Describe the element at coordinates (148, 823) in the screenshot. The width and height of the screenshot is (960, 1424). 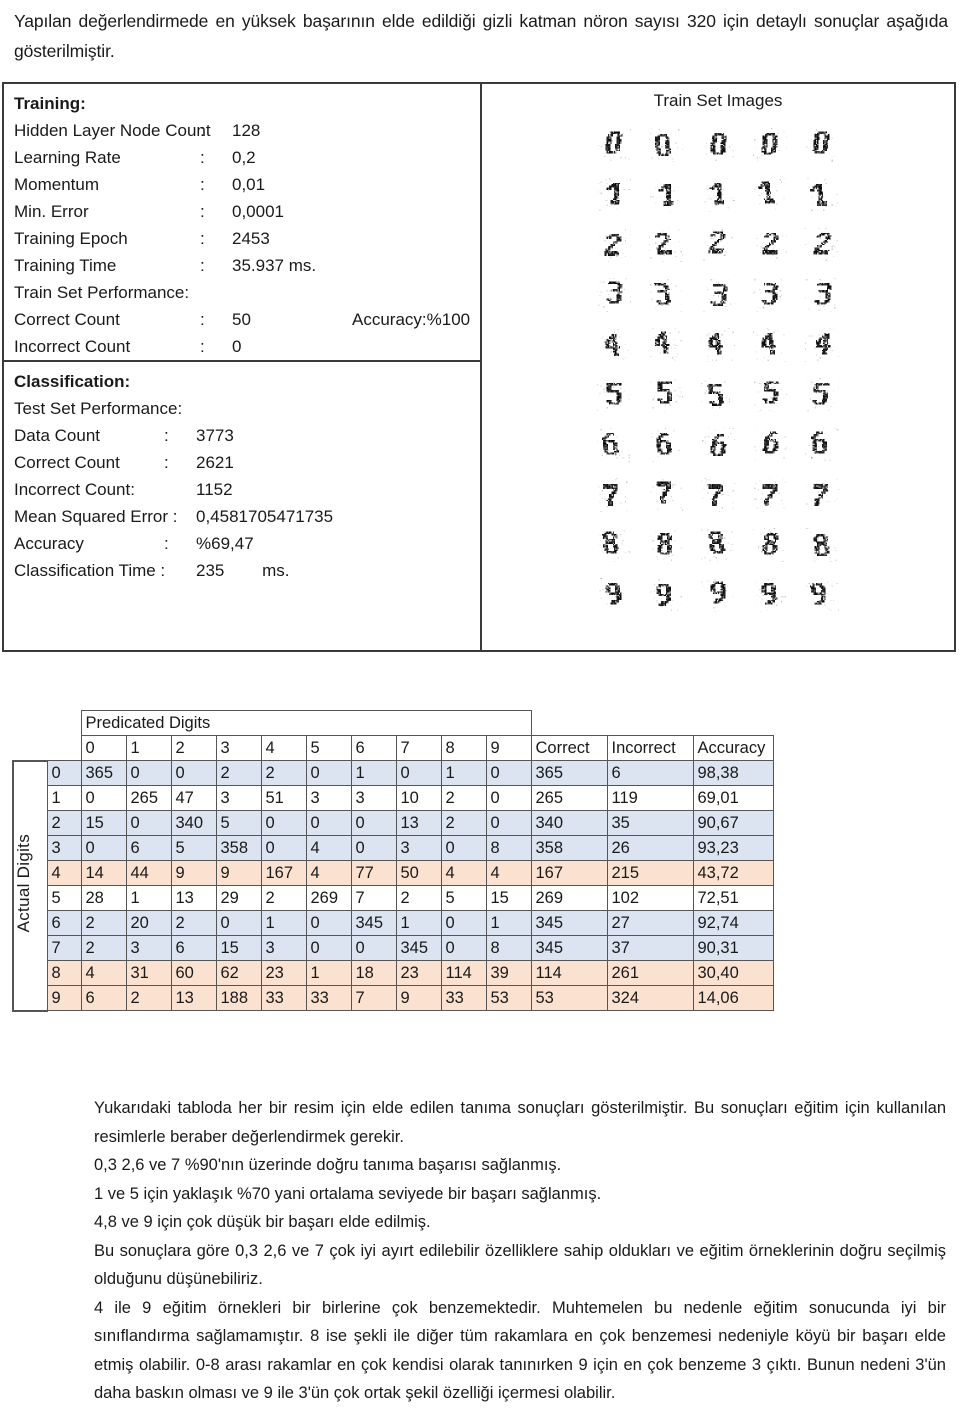
I see `matrix-cell-2-1: 0` at that location.